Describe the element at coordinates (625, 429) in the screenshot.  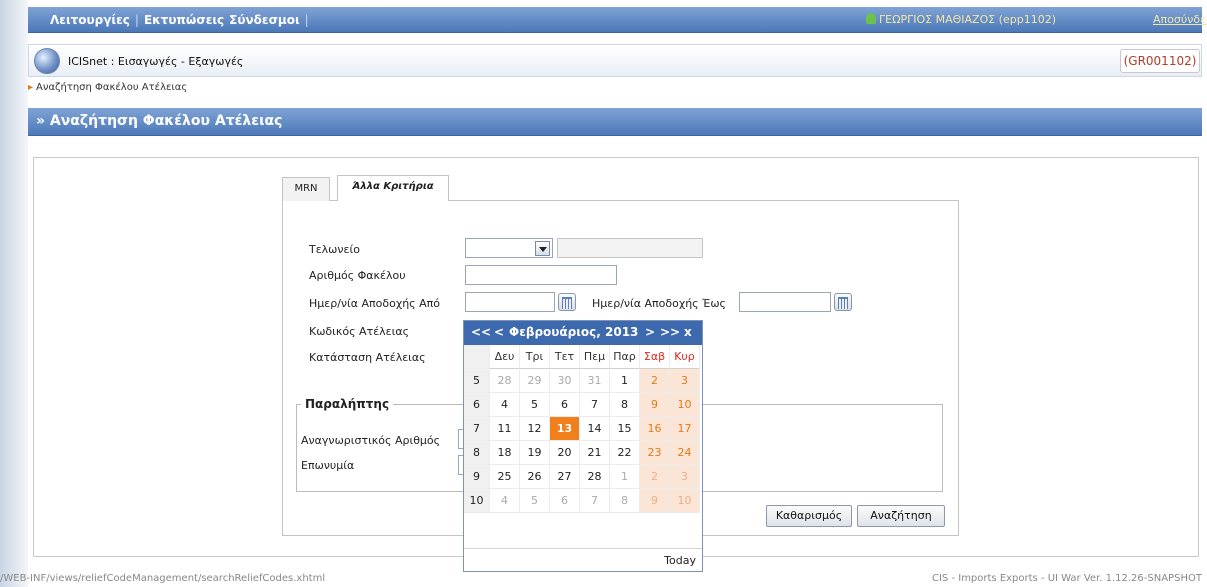
I see `calendar-day: 15` at that location.